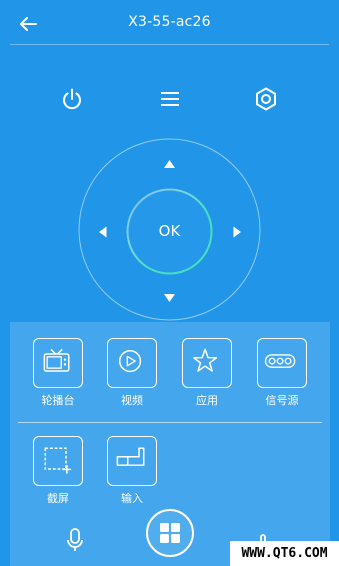 The image size is (339, 566). What do you see at coordinates (58, 400) in the screenshot?
I see `carousel-label: 轮播台` at bounding box center [58, 400].